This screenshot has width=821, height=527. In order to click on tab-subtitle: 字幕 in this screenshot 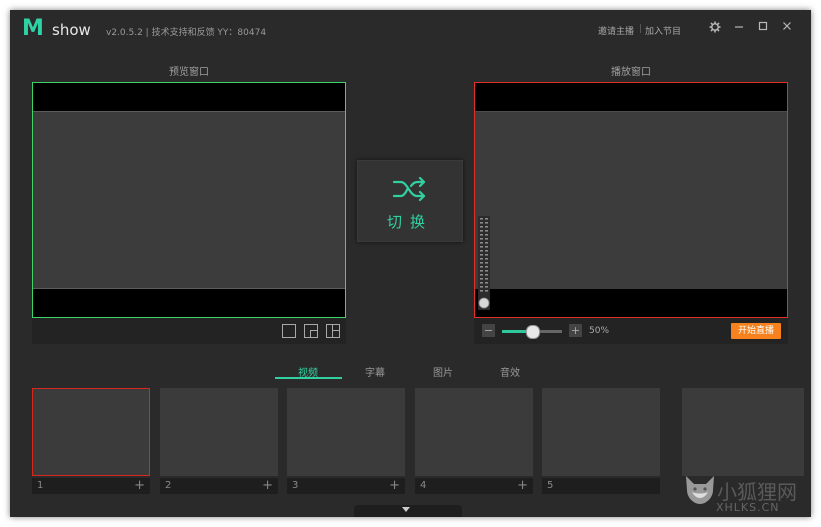, I will do `click(375, 371)`.